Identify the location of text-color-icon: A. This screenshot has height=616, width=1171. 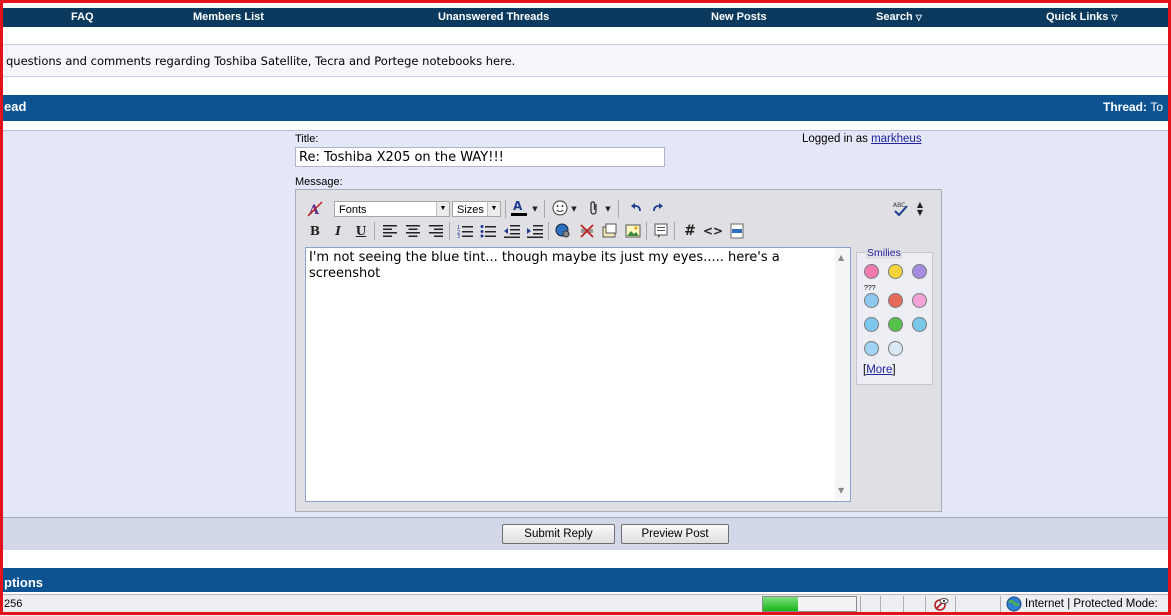
(519, 208).